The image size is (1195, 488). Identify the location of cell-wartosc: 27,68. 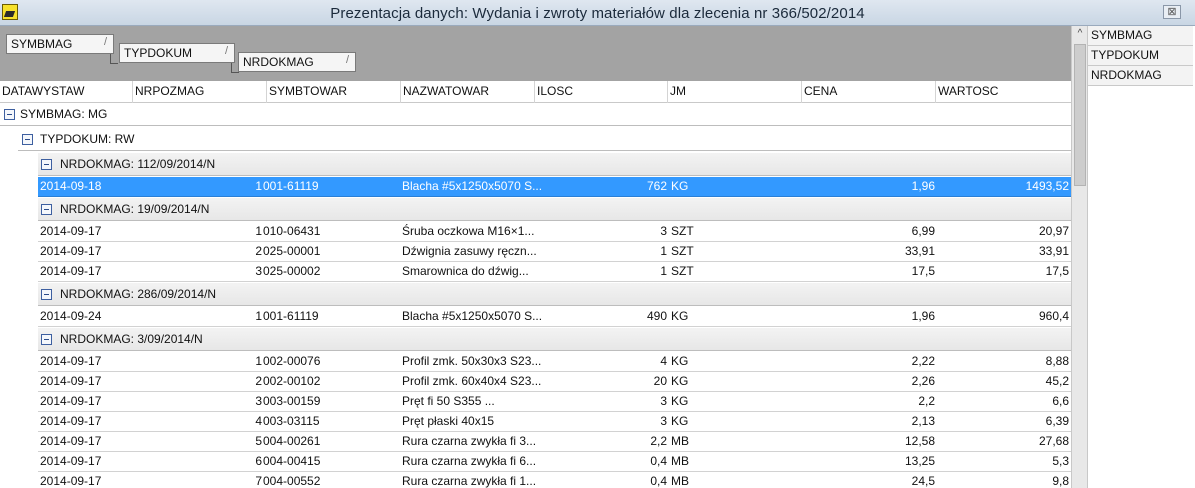
(1053, 441).